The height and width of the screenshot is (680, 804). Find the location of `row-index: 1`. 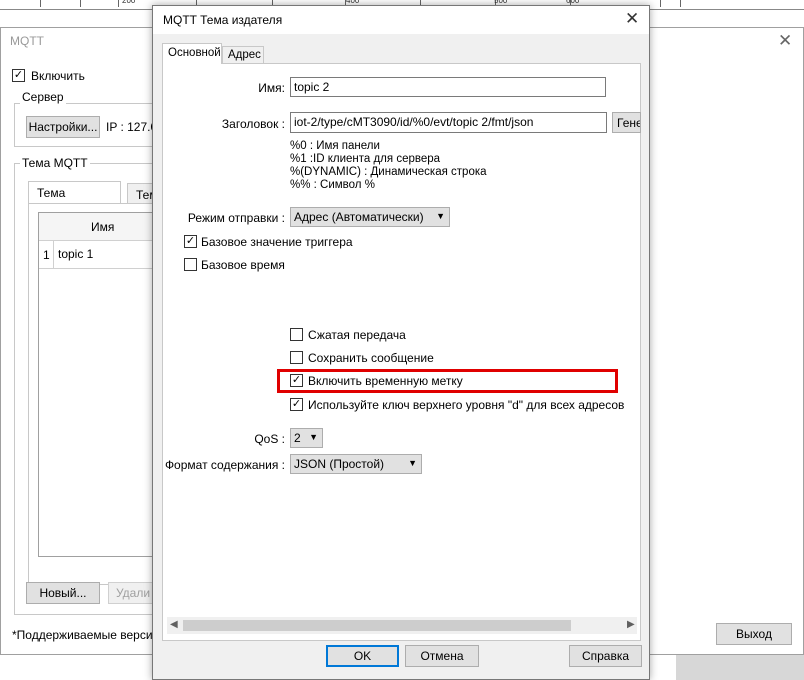

row-index: 1 is located at coordinates (46, 255).